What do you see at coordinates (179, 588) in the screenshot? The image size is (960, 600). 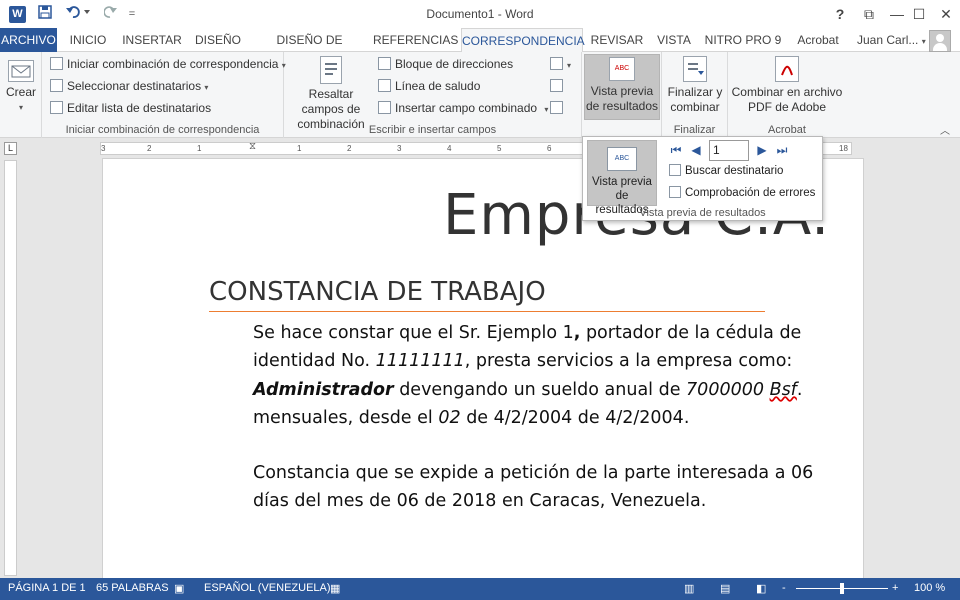 I see `proofing-icon: ▣` at bounding box center [179, 588].